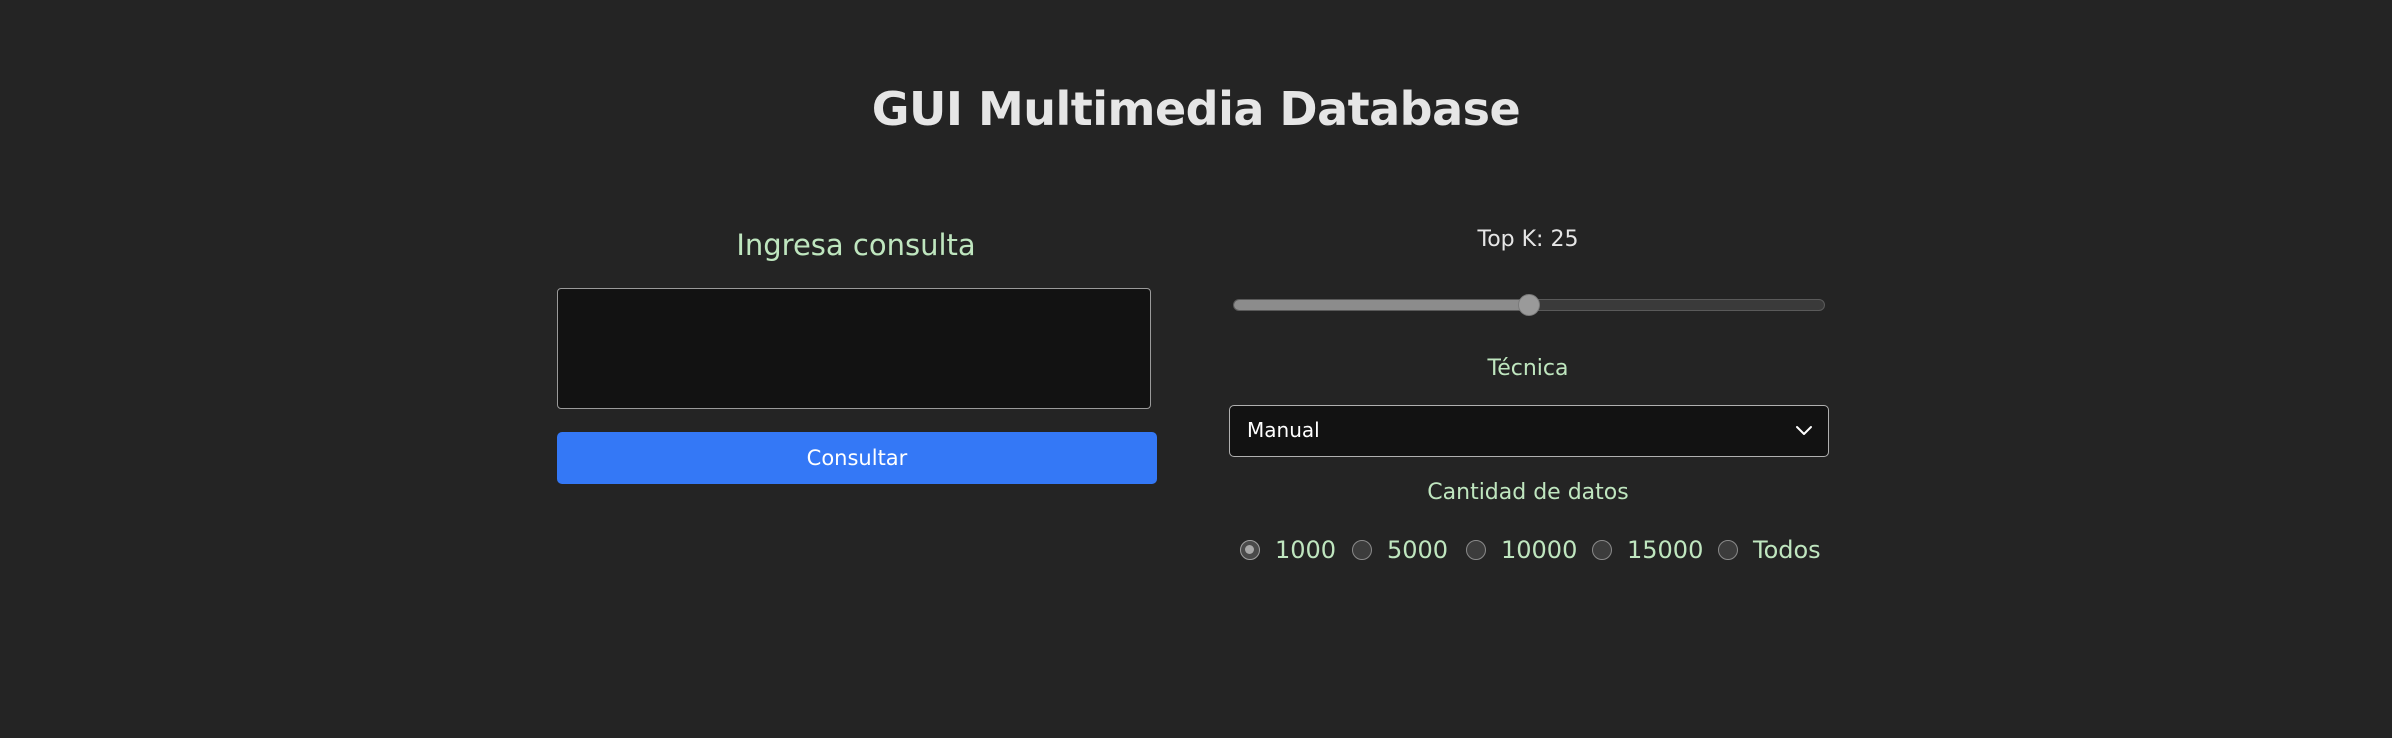 The height and width of the screenshot is (738, 2392). Describe the element at coordinates (1418, 550) in the screenshot. I see `radio-label: 5000` at that location.